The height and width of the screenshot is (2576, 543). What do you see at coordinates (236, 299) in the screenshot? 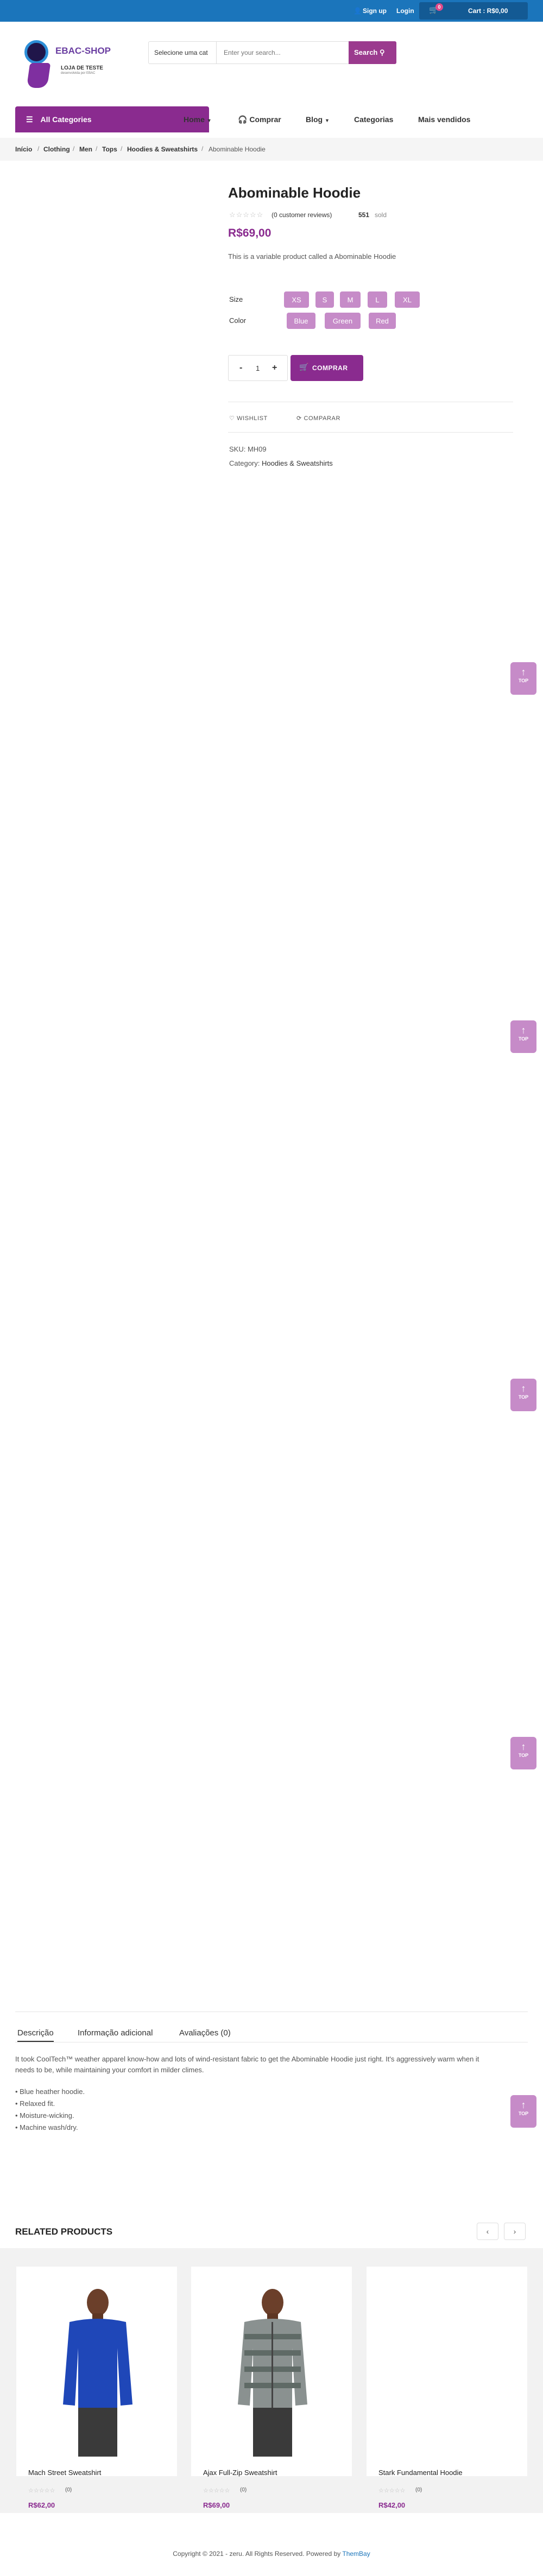
I see `size-label: Size` at bounding box center [236, 299].